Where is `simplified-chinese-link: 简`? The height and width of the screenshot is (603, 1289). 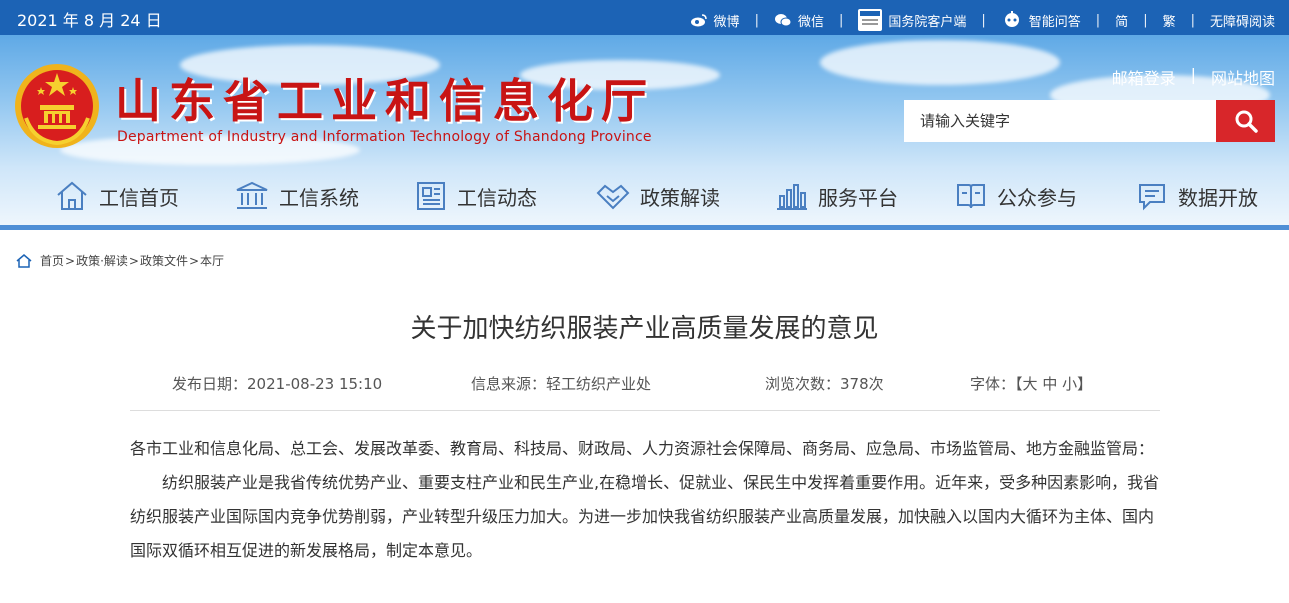 simplified-chinese-link: 简 is located at coordinates (1121, 20).